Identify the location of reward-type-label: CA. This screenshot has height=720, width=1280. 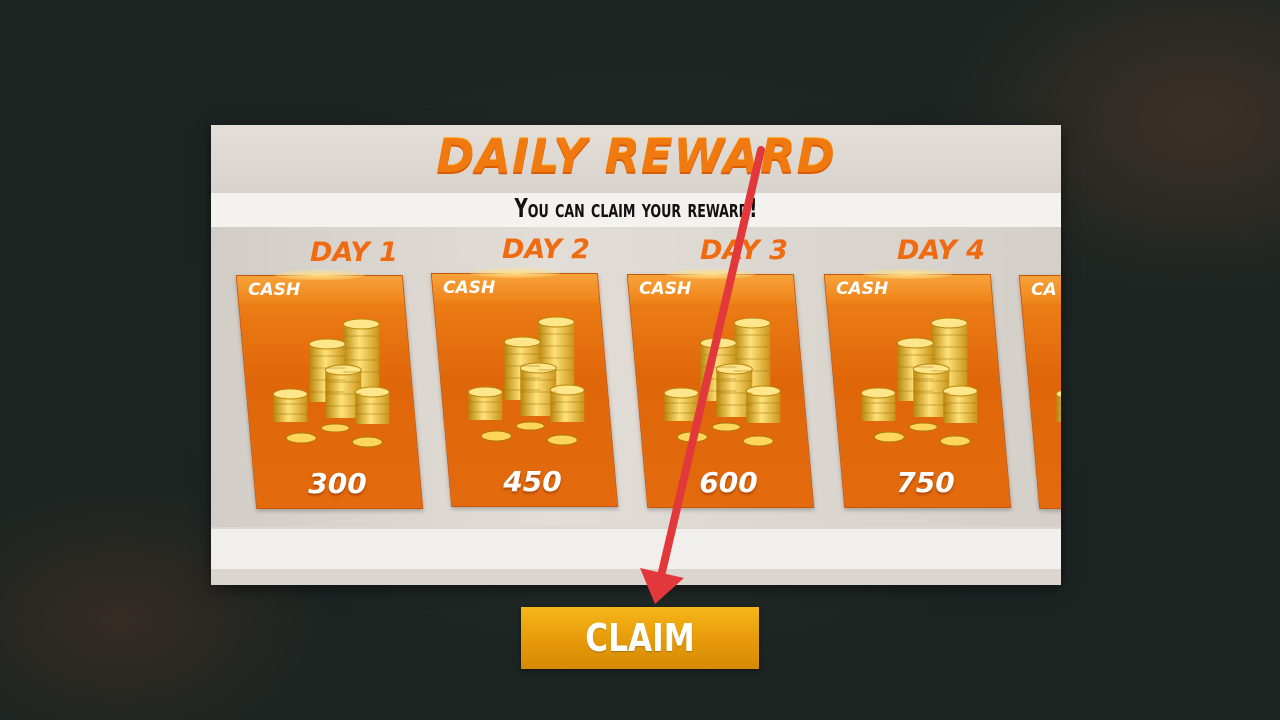
(1044, 290).